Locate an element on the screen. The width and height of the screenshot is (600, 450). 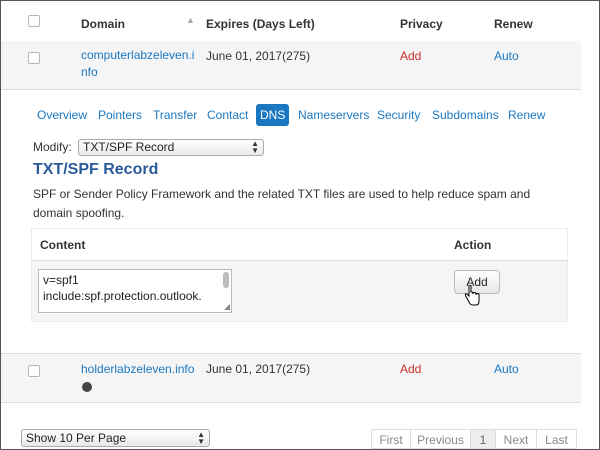
column-header-privacy: Privacy is located at coordinates (421, 24).